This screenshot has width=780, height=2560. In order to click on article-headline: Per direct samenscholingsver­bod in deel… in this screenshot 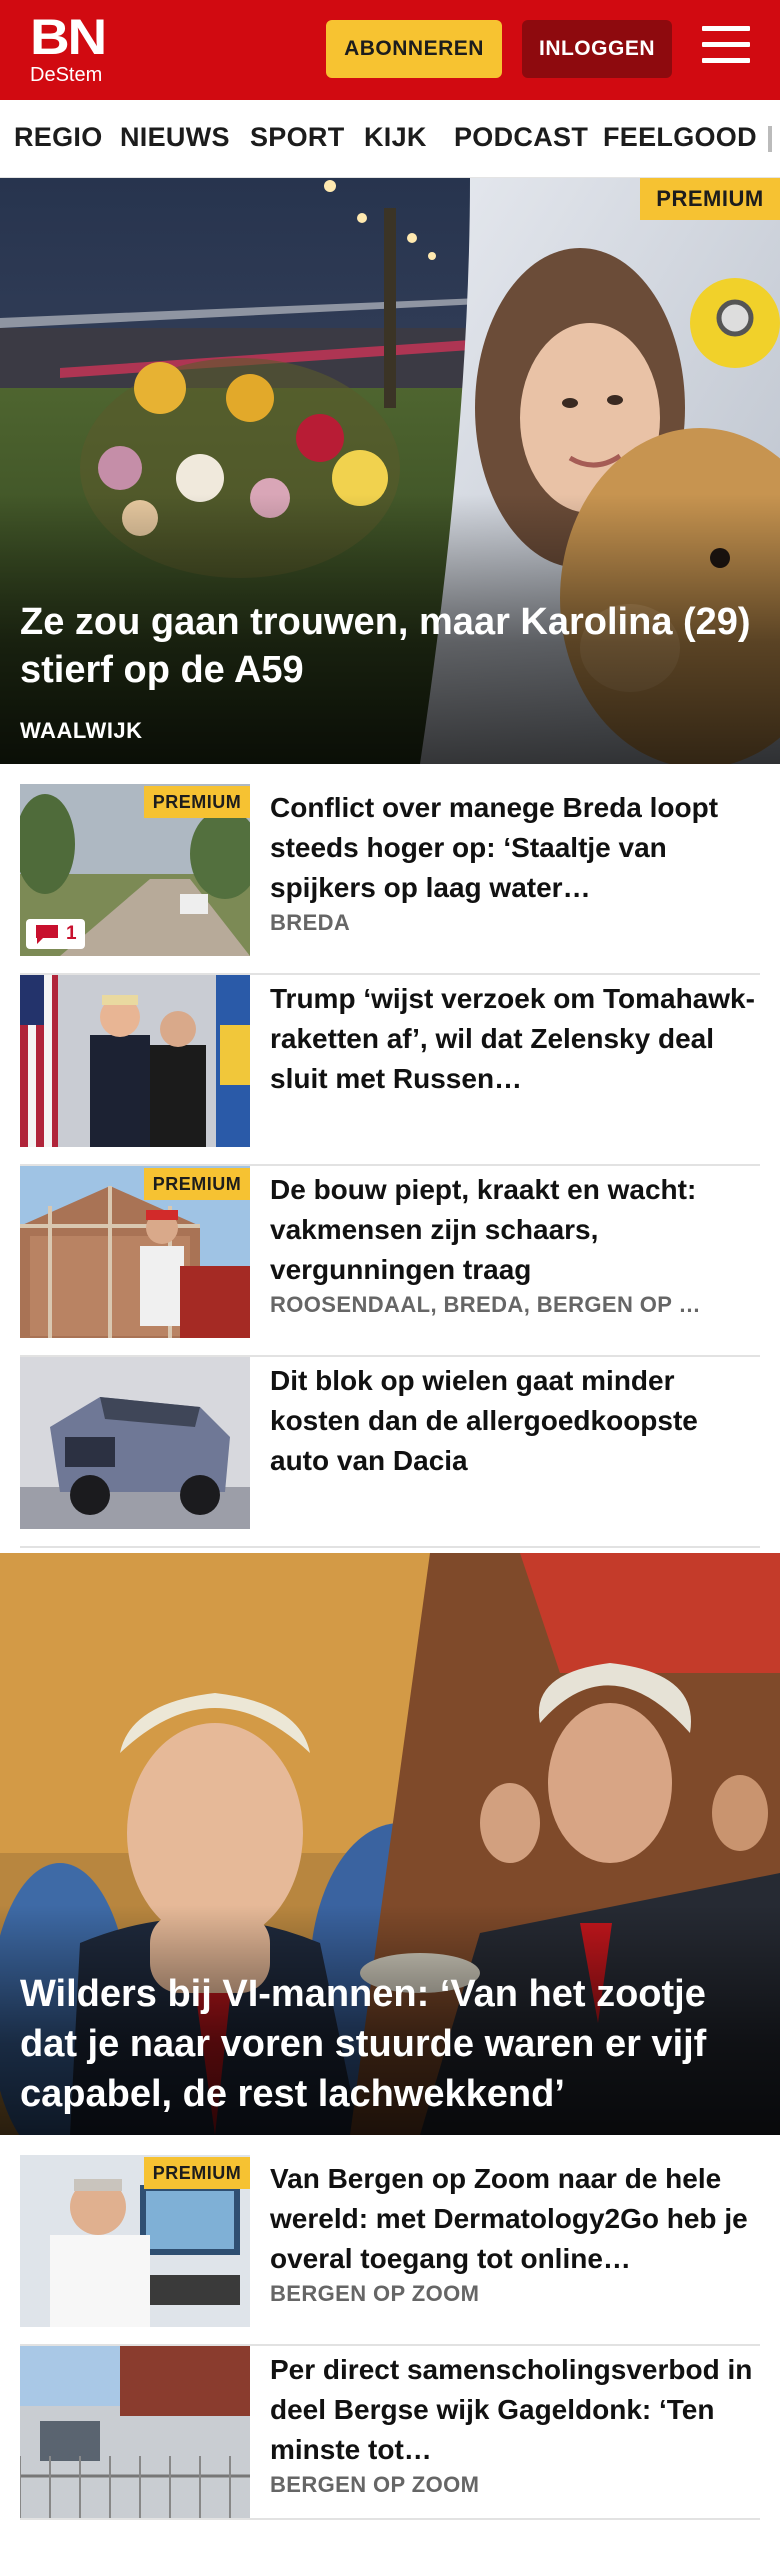, I will do `click(515, 2410)`.